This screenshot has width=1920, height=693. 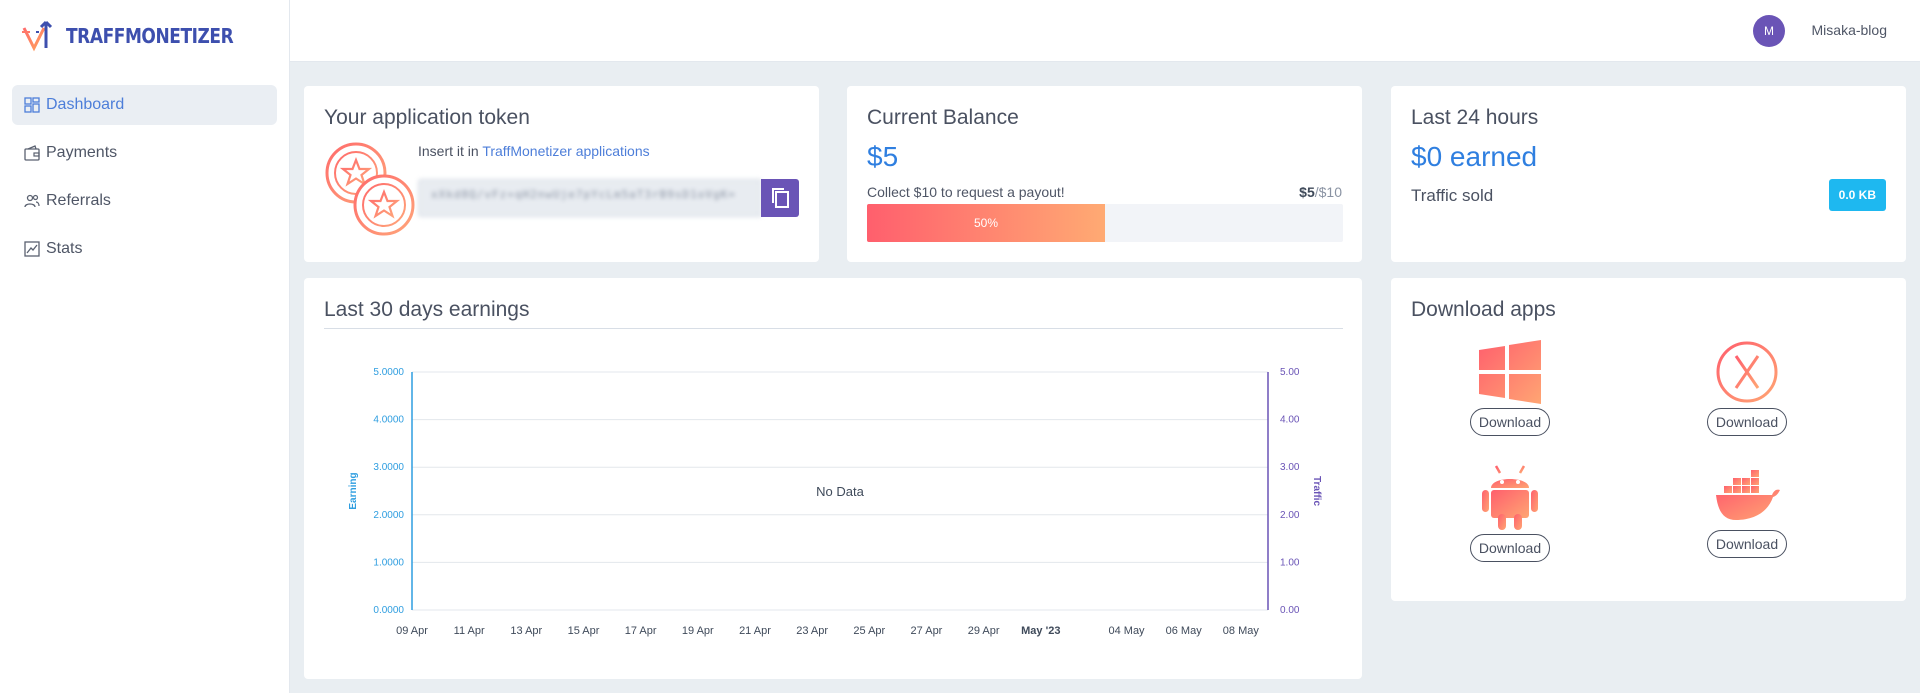 I want to click on y-tick-label: 0.0000, so click(x=388, y=610).